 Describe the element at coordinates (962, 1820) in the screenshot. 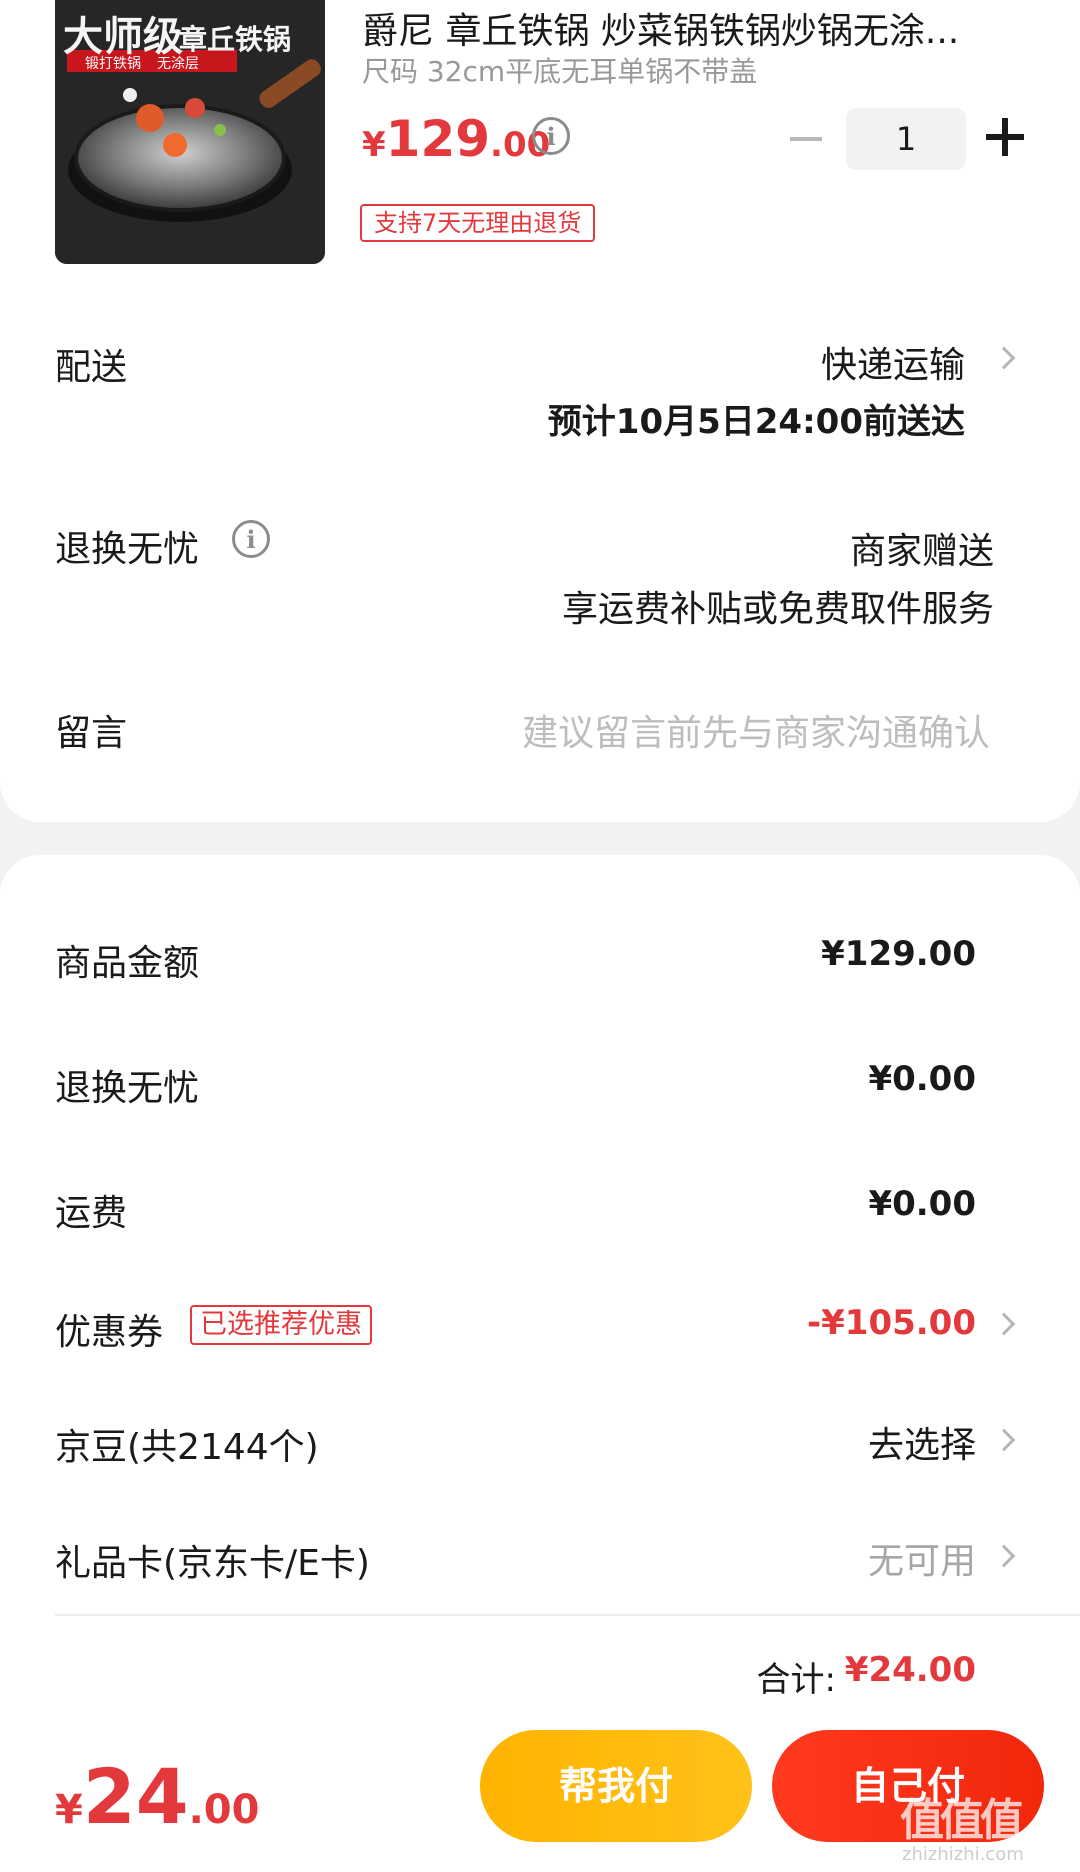

I see `watermark-text: 值值值` at that location.